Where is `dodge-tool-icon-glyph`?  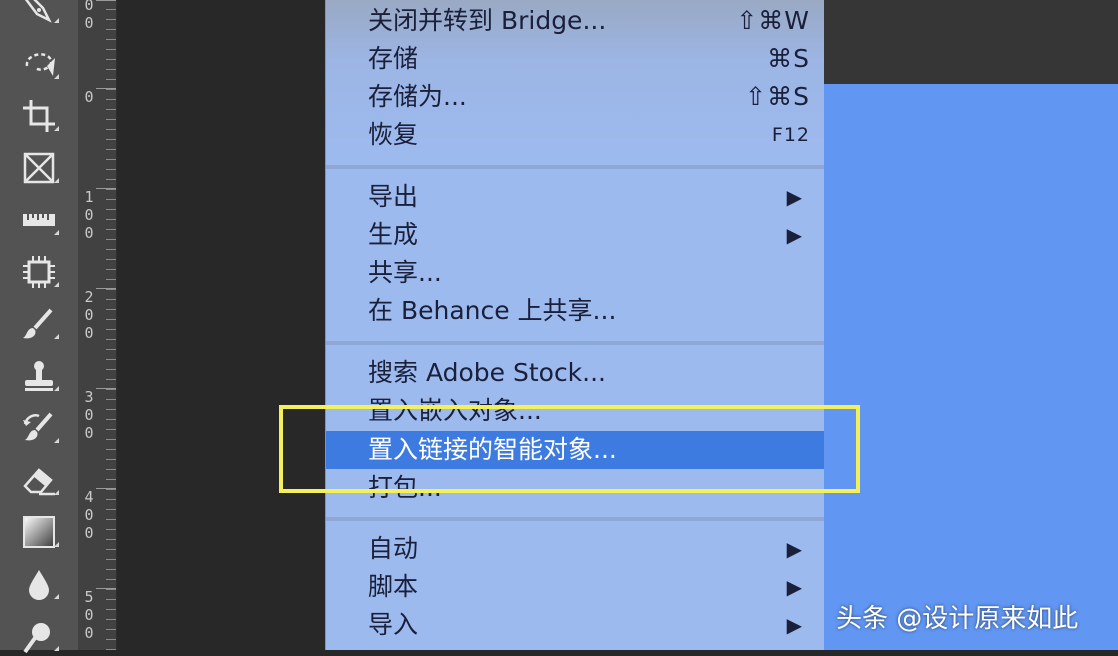 dodge-tool-icon-glyph is located at coordinates (36, 638).